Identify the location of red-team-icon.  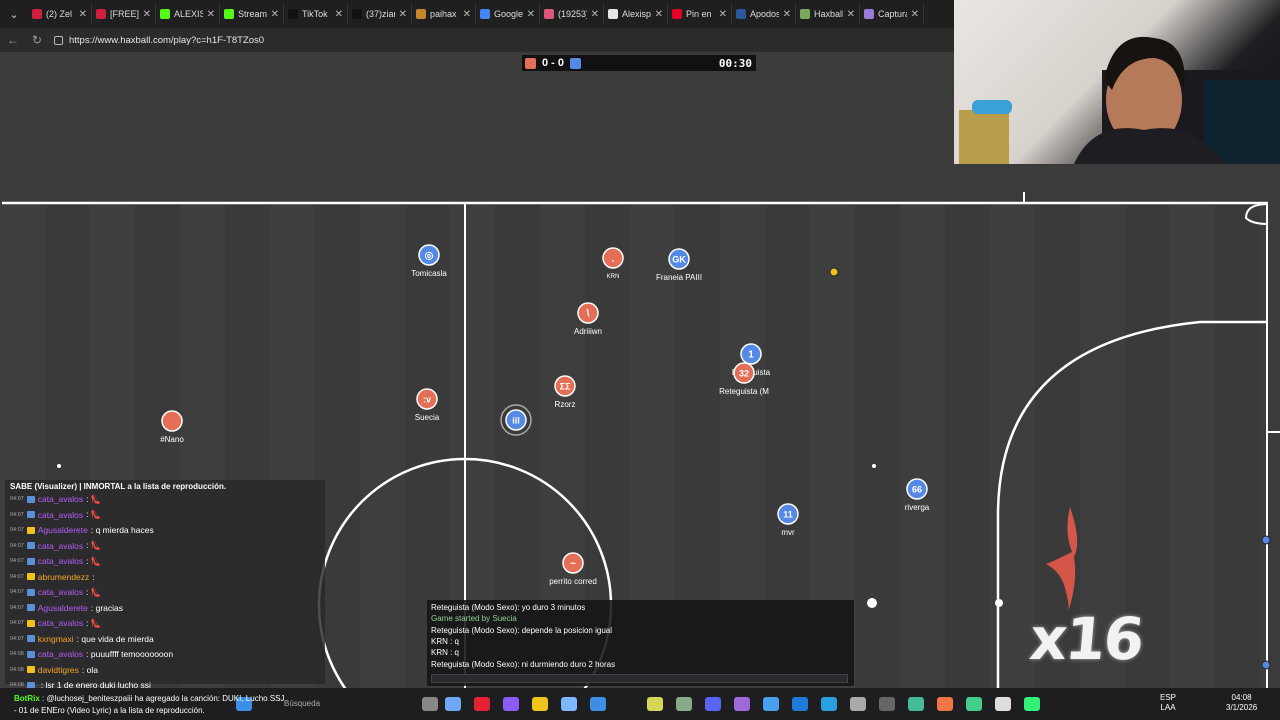
(530, 63).